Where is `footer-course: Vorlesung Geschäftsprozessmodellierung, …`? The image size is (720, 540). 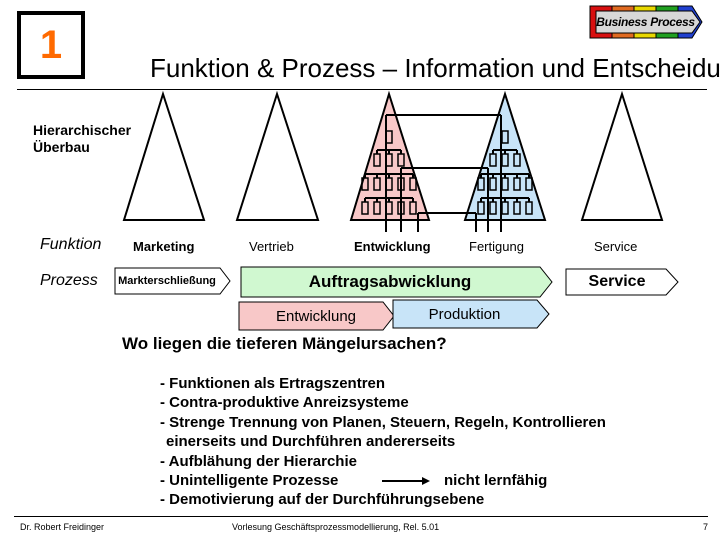
footer-course: Vorlesung Geschäftsprozessmodellierung, … is located at coordinates (336, 527).